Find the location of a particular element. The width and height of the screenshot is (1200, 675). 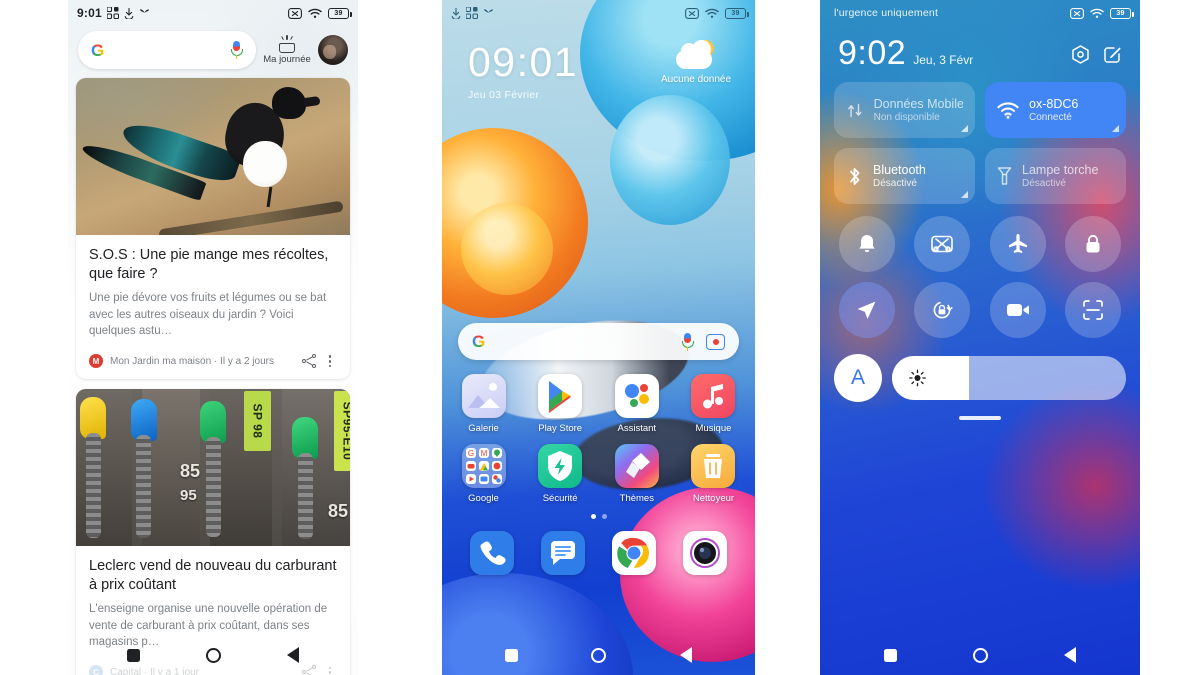

app-assistant: Assistant is located at coordinates (636, 404).